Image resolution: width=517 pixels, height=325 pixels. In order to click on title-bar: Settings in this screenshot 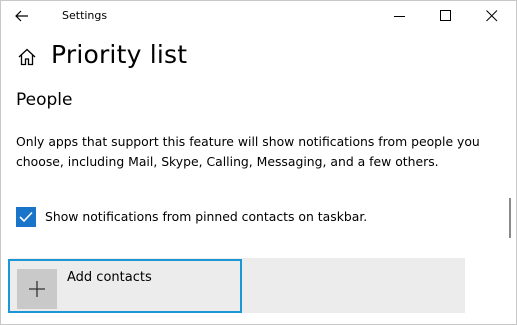, I will do `click(258, 16)`.